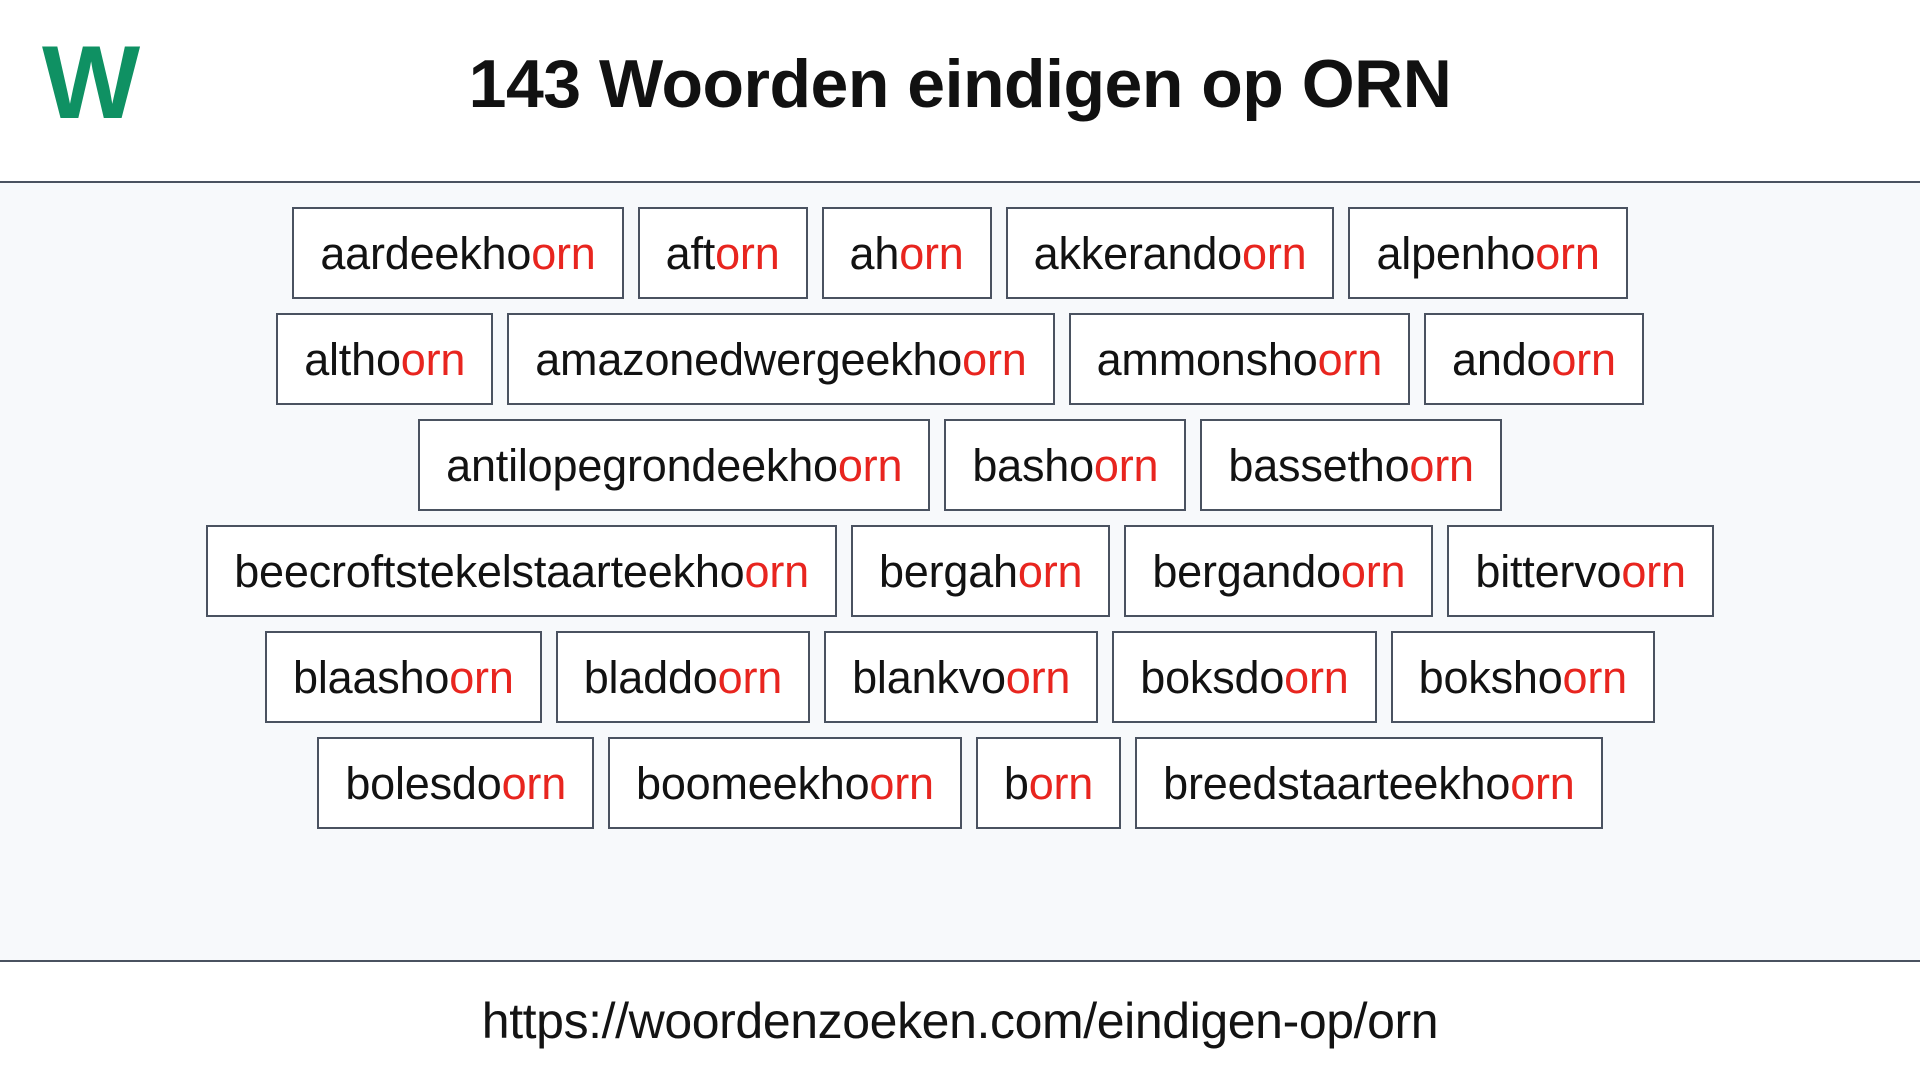 This screenshot has width=1920, height=1080. What do you see at coordinates (1212, 677) in the screenshot?
I see `word-stem: boksdo` at bounding box center [1212, 677].